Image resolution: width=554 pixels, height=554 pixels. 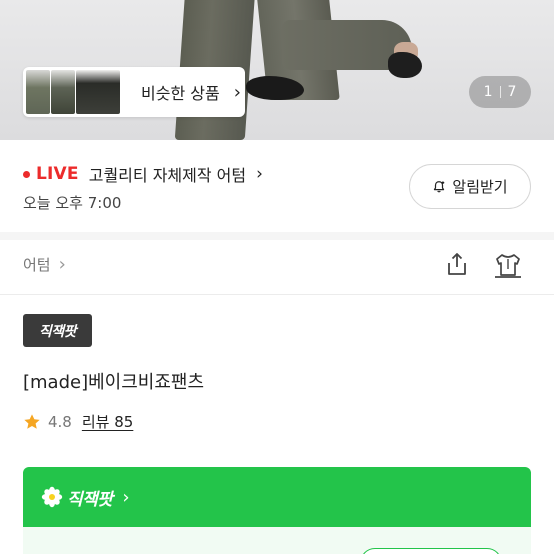 I want to click on live-title: 고퀄리티 자체제작 어텀, so click(x=167, y=175).